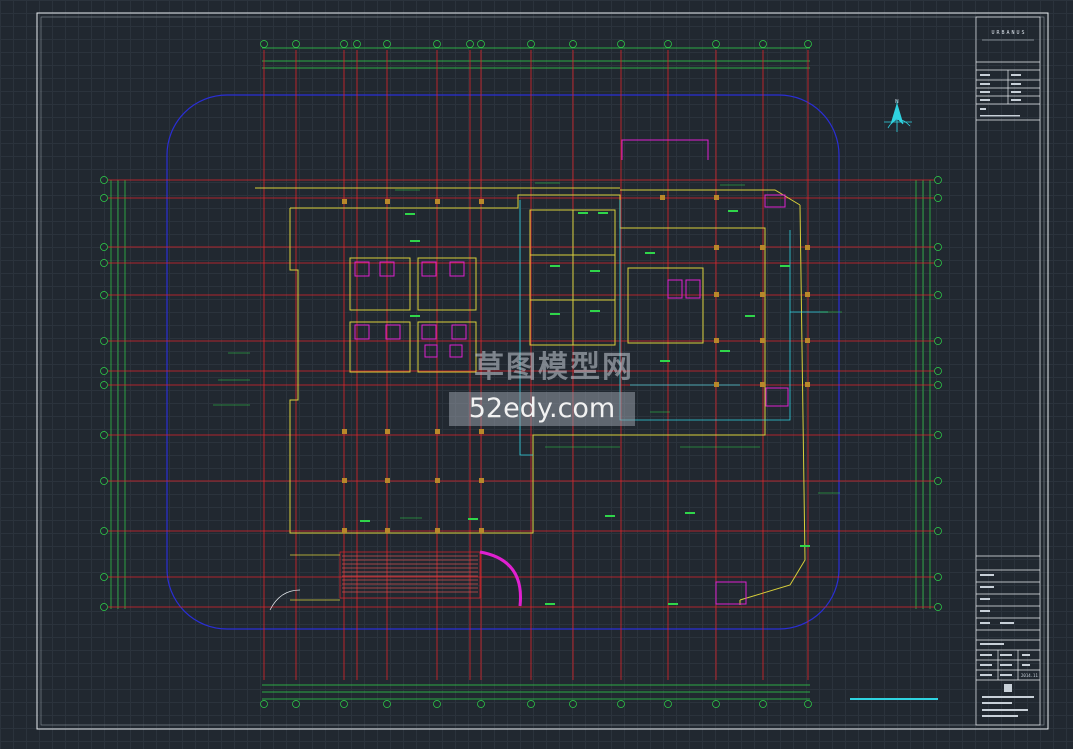 This screenshot has height=749, width=1073. Describe the element at coordinates (554, 367) in the screenshot. I see `watermark-chinese: 草图模型网` at that location.